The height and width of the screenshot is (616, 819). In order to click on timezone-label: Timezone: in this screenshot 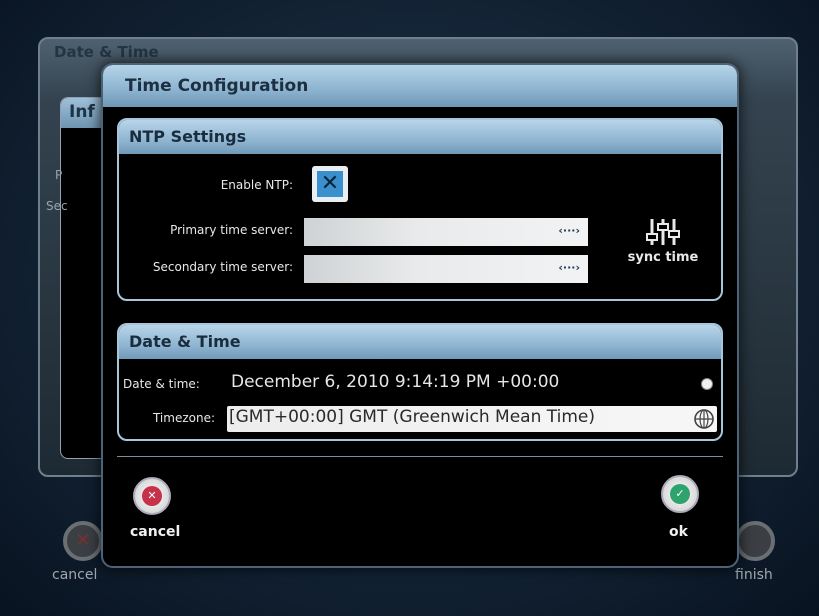, I will do `click(183, 418)`.